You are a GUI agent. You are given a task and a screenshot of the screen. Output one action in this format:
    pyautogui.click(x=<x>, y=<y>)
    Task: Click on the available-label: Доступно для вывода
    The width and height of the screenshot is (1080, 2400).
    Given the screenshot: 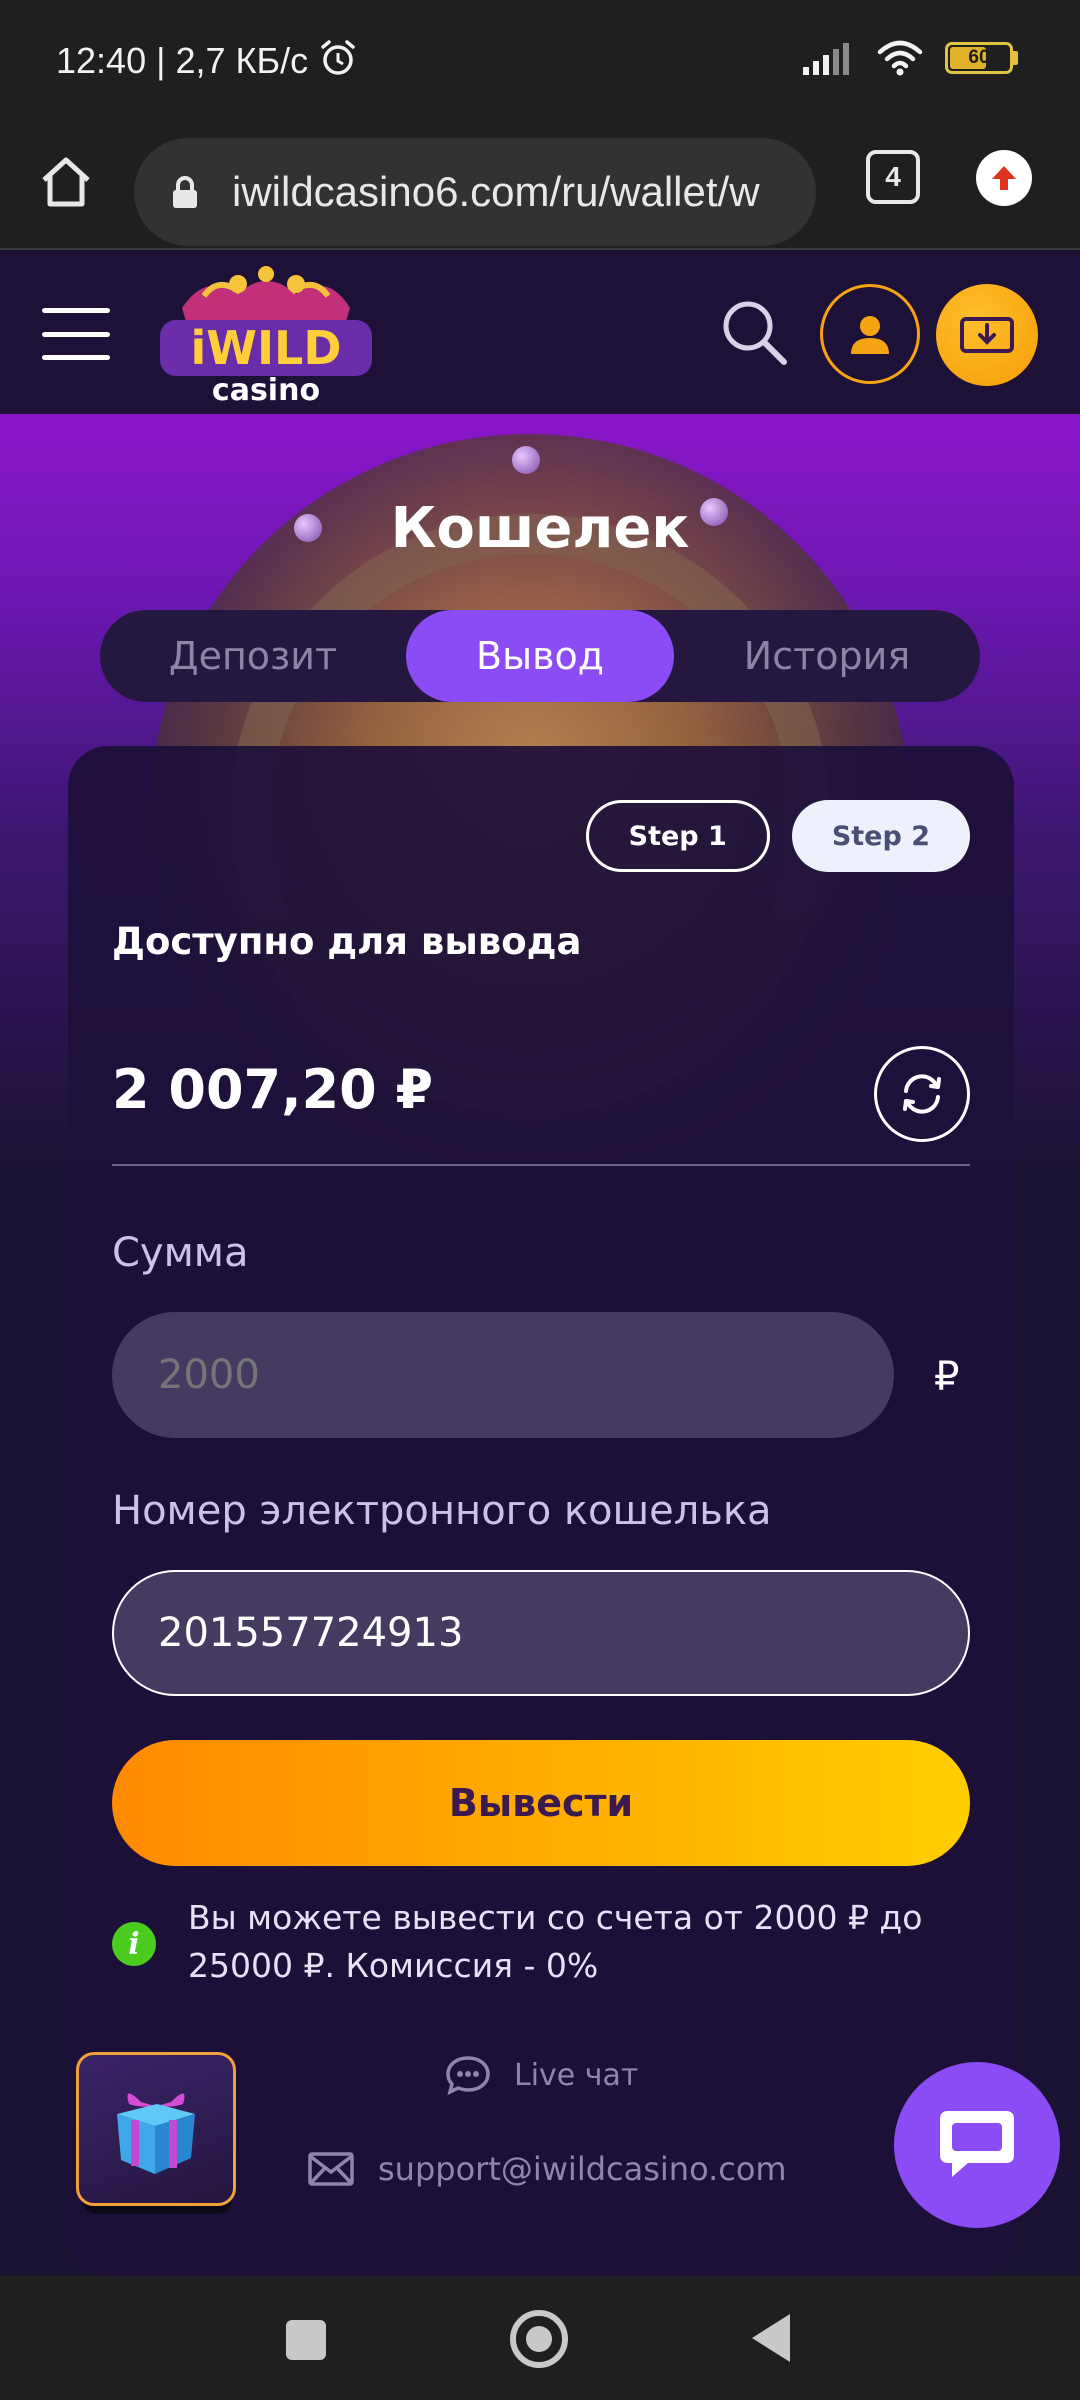 What is the action you would take?
    pyautogui.click(x=347, y=941)
    